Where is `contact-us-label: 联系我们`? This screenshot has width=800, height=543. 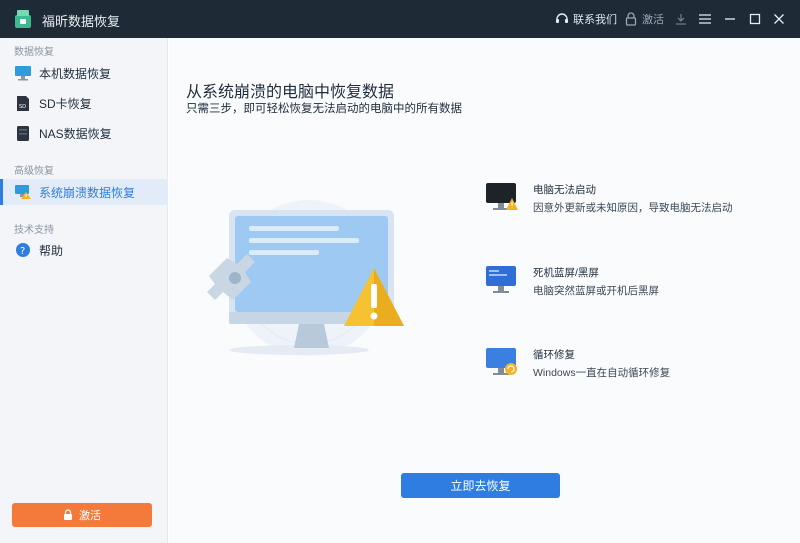 contact-us-label: 联系我们 is located at coordinates (595, 20).